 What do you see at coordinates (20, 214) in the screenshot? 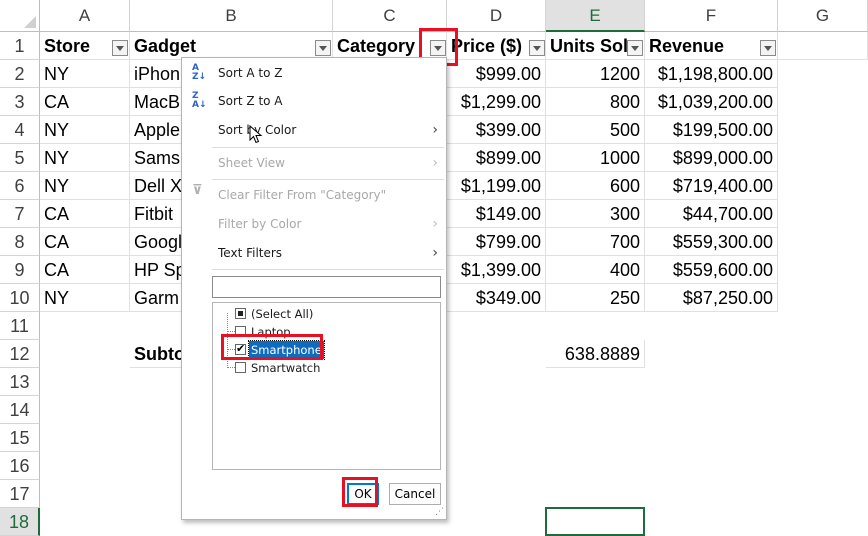
I see `row-header: 7` at bounding box center [20, 214].